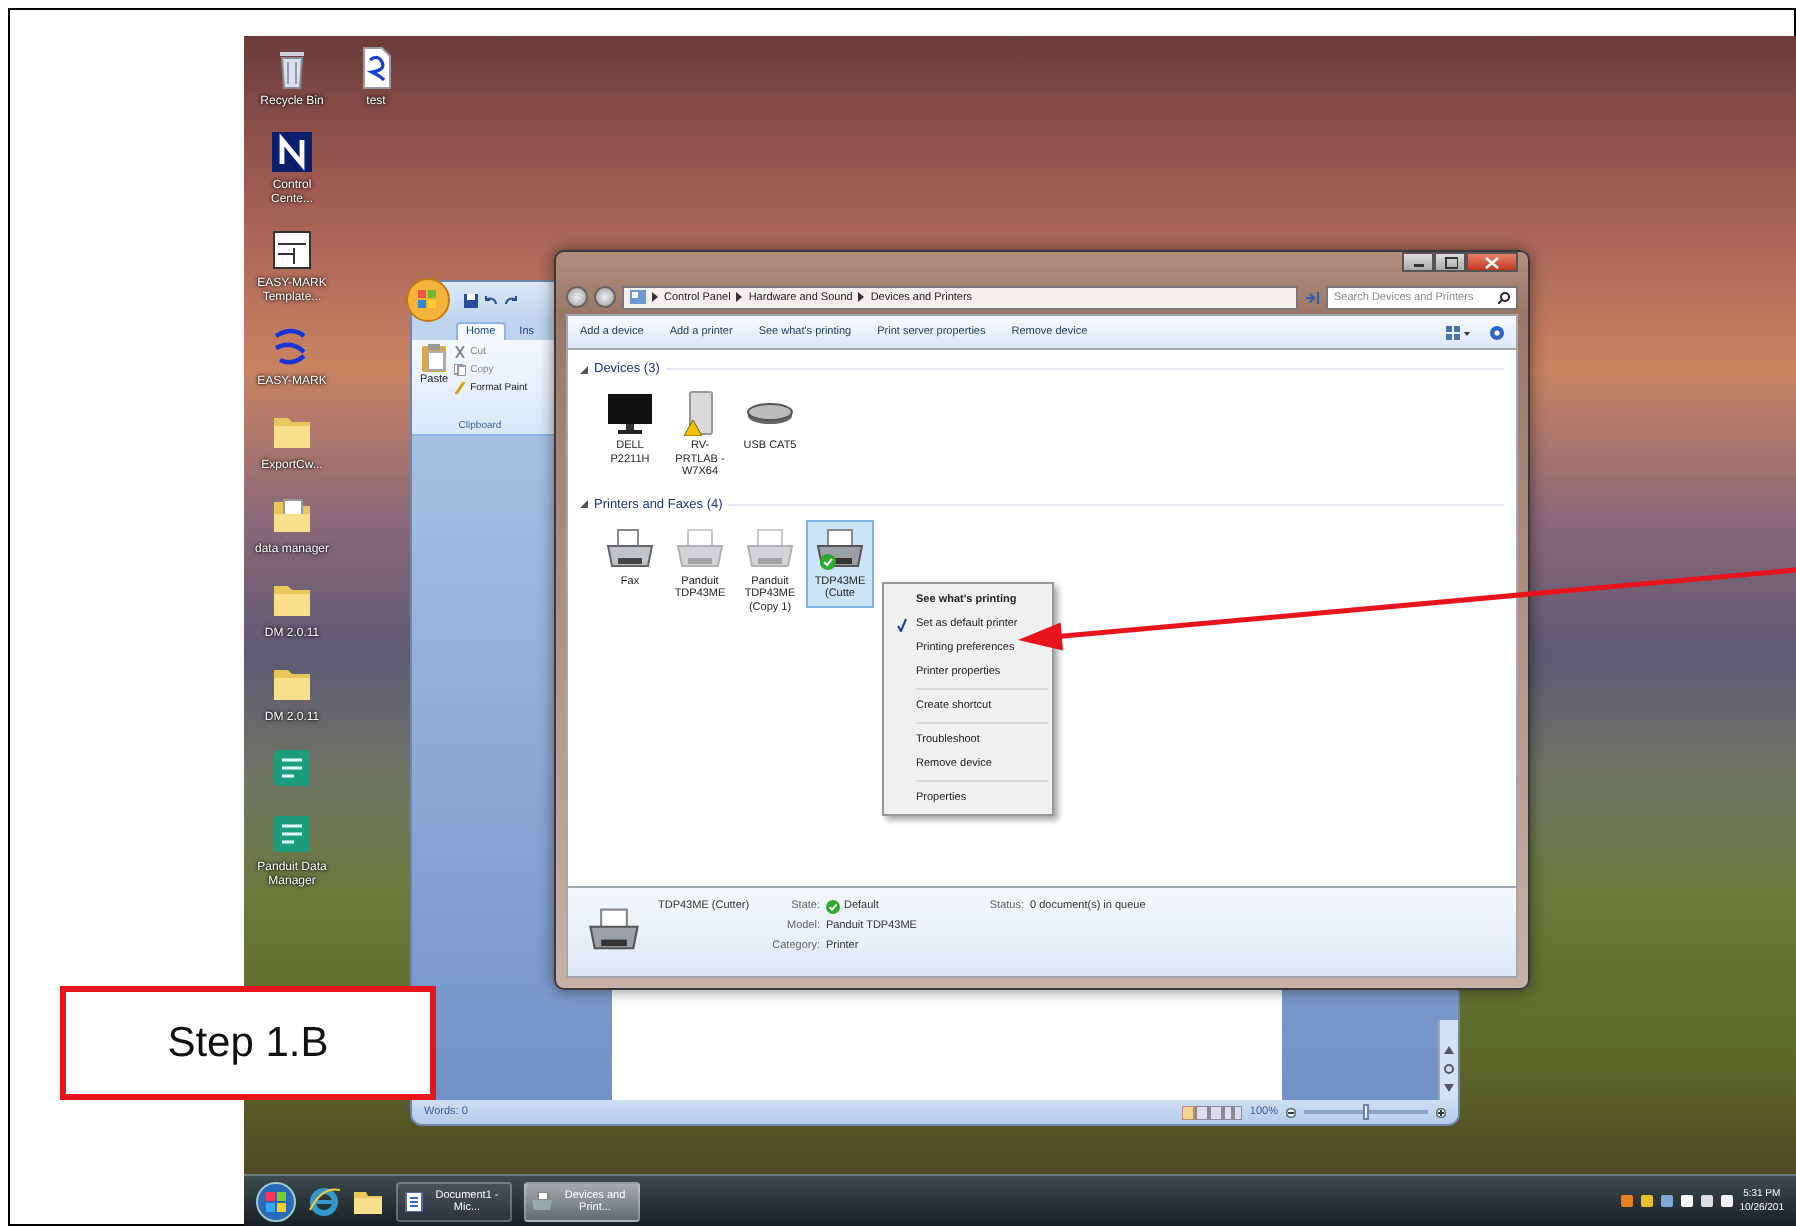  I want to click on copy-icon, so click(460, 370).